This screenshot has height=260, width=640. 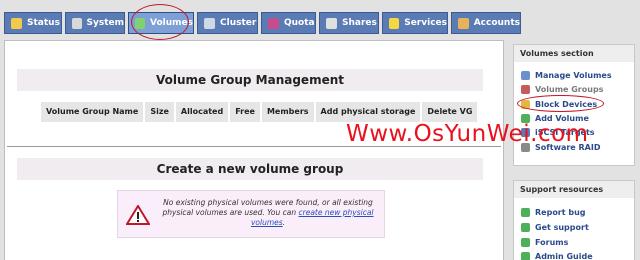 I want to click on sidebar-item-forums: Forums, so click(x=544, y=242).